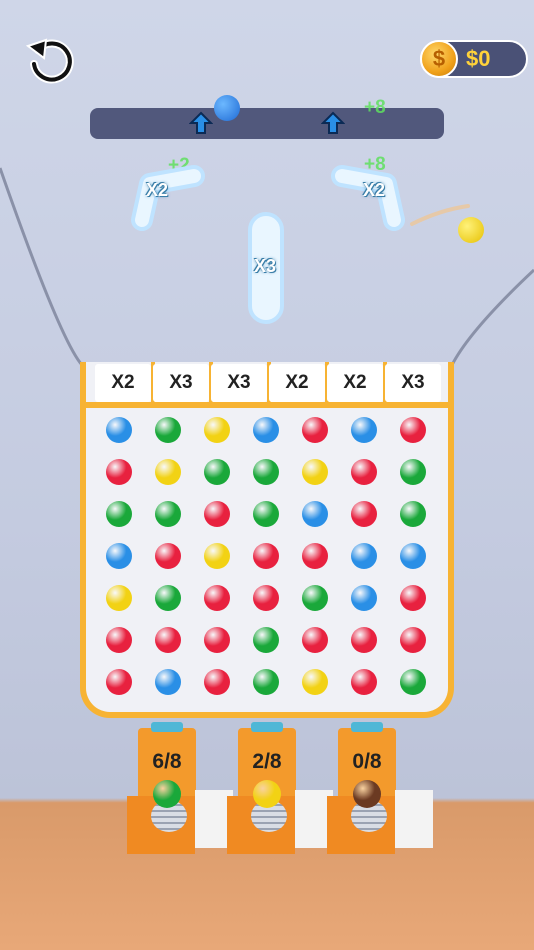 This screenshot has height=950, width=534. Describe the element at coordinates (267, 405) in the screenshot. I see `board-top-rail` at that location.